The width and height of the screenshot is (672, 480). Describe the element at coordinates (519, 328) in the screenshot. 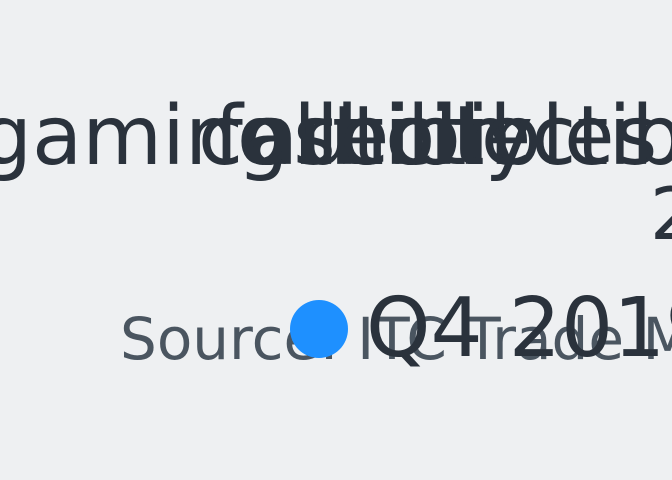

I see `quarter-label: Q4 2019` at that location.